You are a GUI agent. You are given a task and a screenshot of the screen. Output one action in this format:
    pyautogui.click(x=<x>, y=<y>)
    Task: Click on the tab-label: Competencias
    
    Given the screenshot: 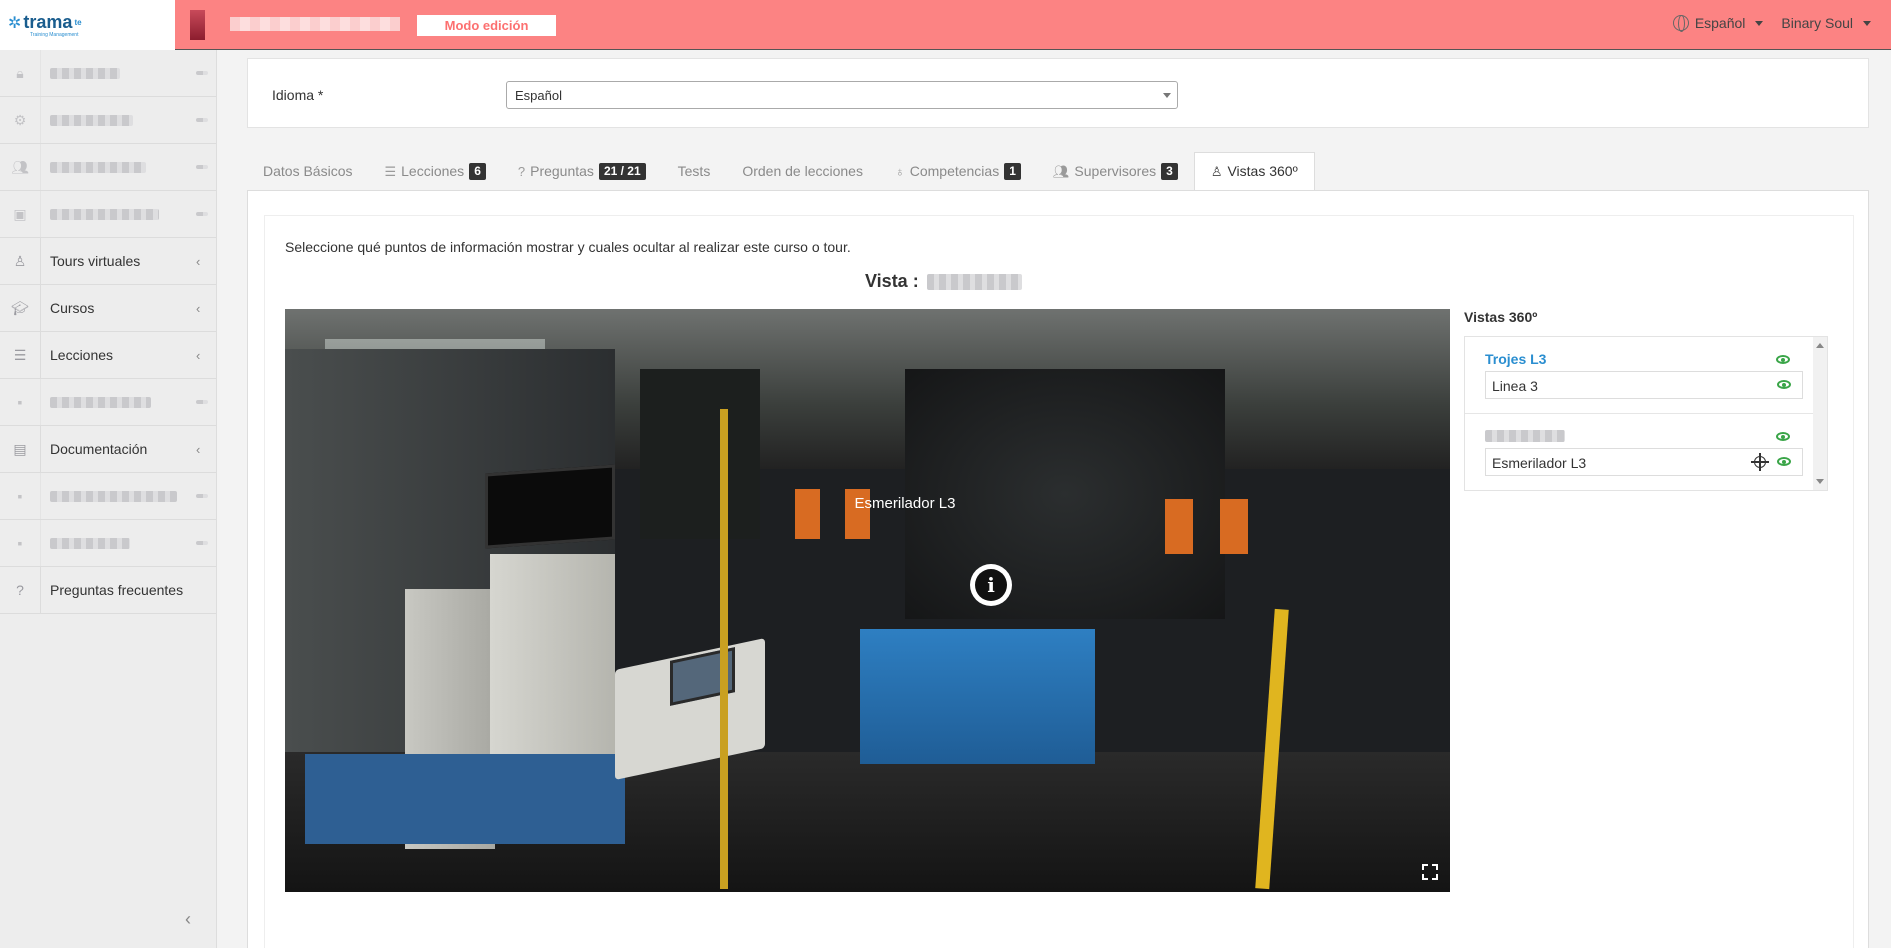 What is the action you would take?
    pyautogui.click(x=954, y=171)
    